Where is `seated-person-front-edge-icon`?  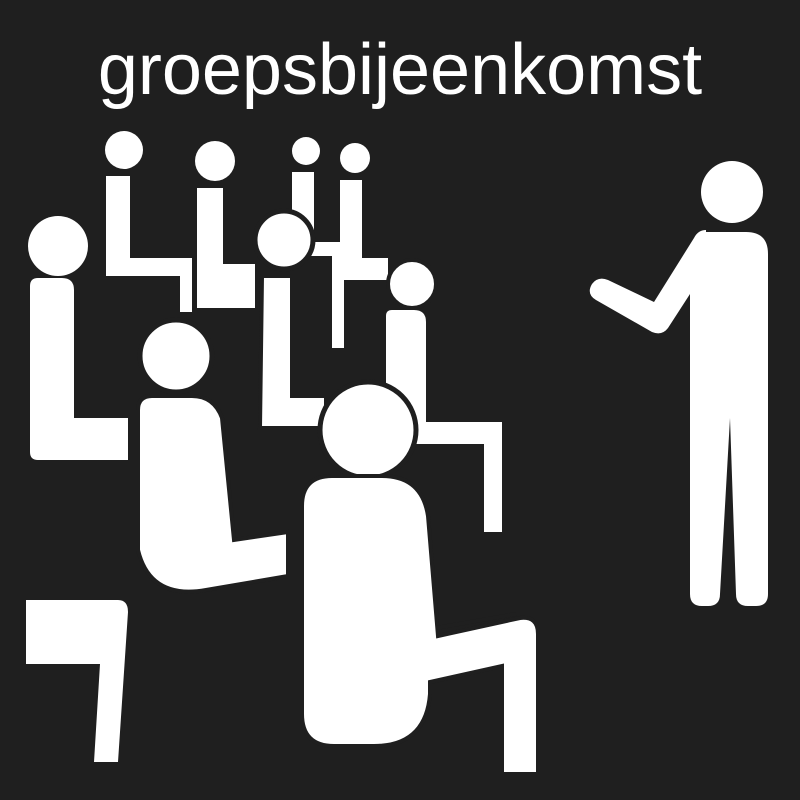 seated-person-front-edge-icon is located at coordinates (77, 681).